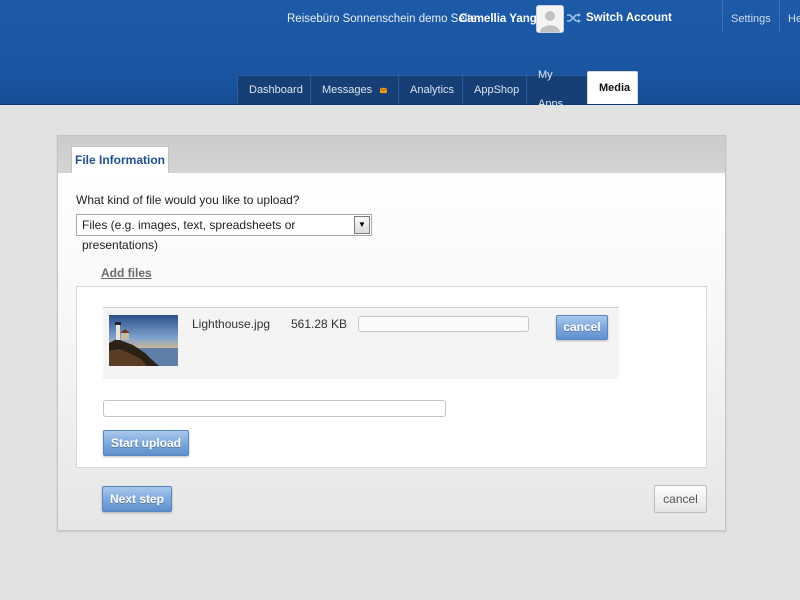 The width and height of the screenshot is (800, 600). What do you see at coordinates (629, 18) in the screenshot?
I see `switch-account-label: Switch Account` at bounding box center [629, 18].